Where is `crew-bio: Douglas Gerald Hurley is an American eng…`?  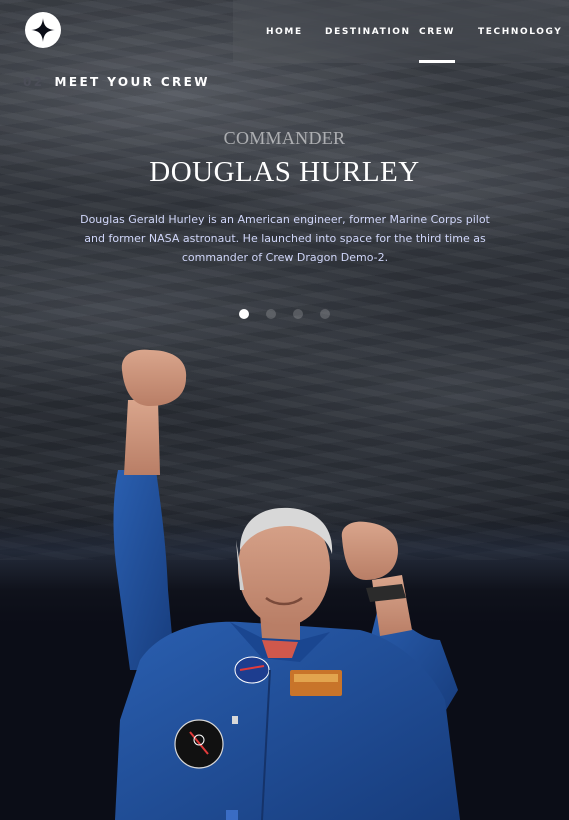 crew-bio: Douglas Gerald Hurley is an American eng… is located at coordinates (285, 238).